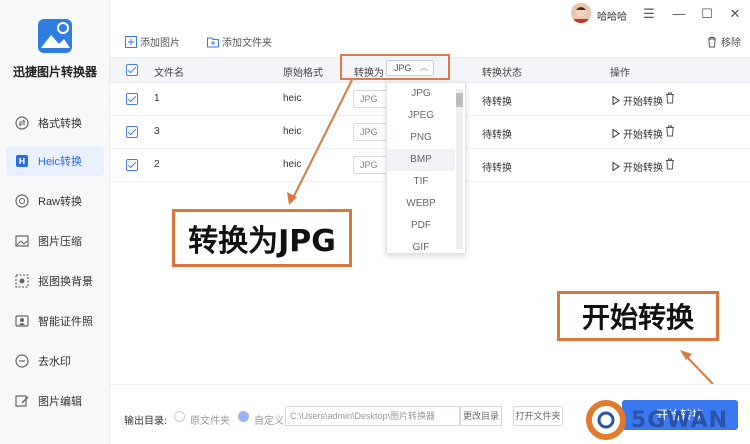 The height and width of the screenshot is (444, 750). Describe the element at coordinates (421, 94) in the screenshot. I see `dropdown-option-jpg: JPG` at that location.